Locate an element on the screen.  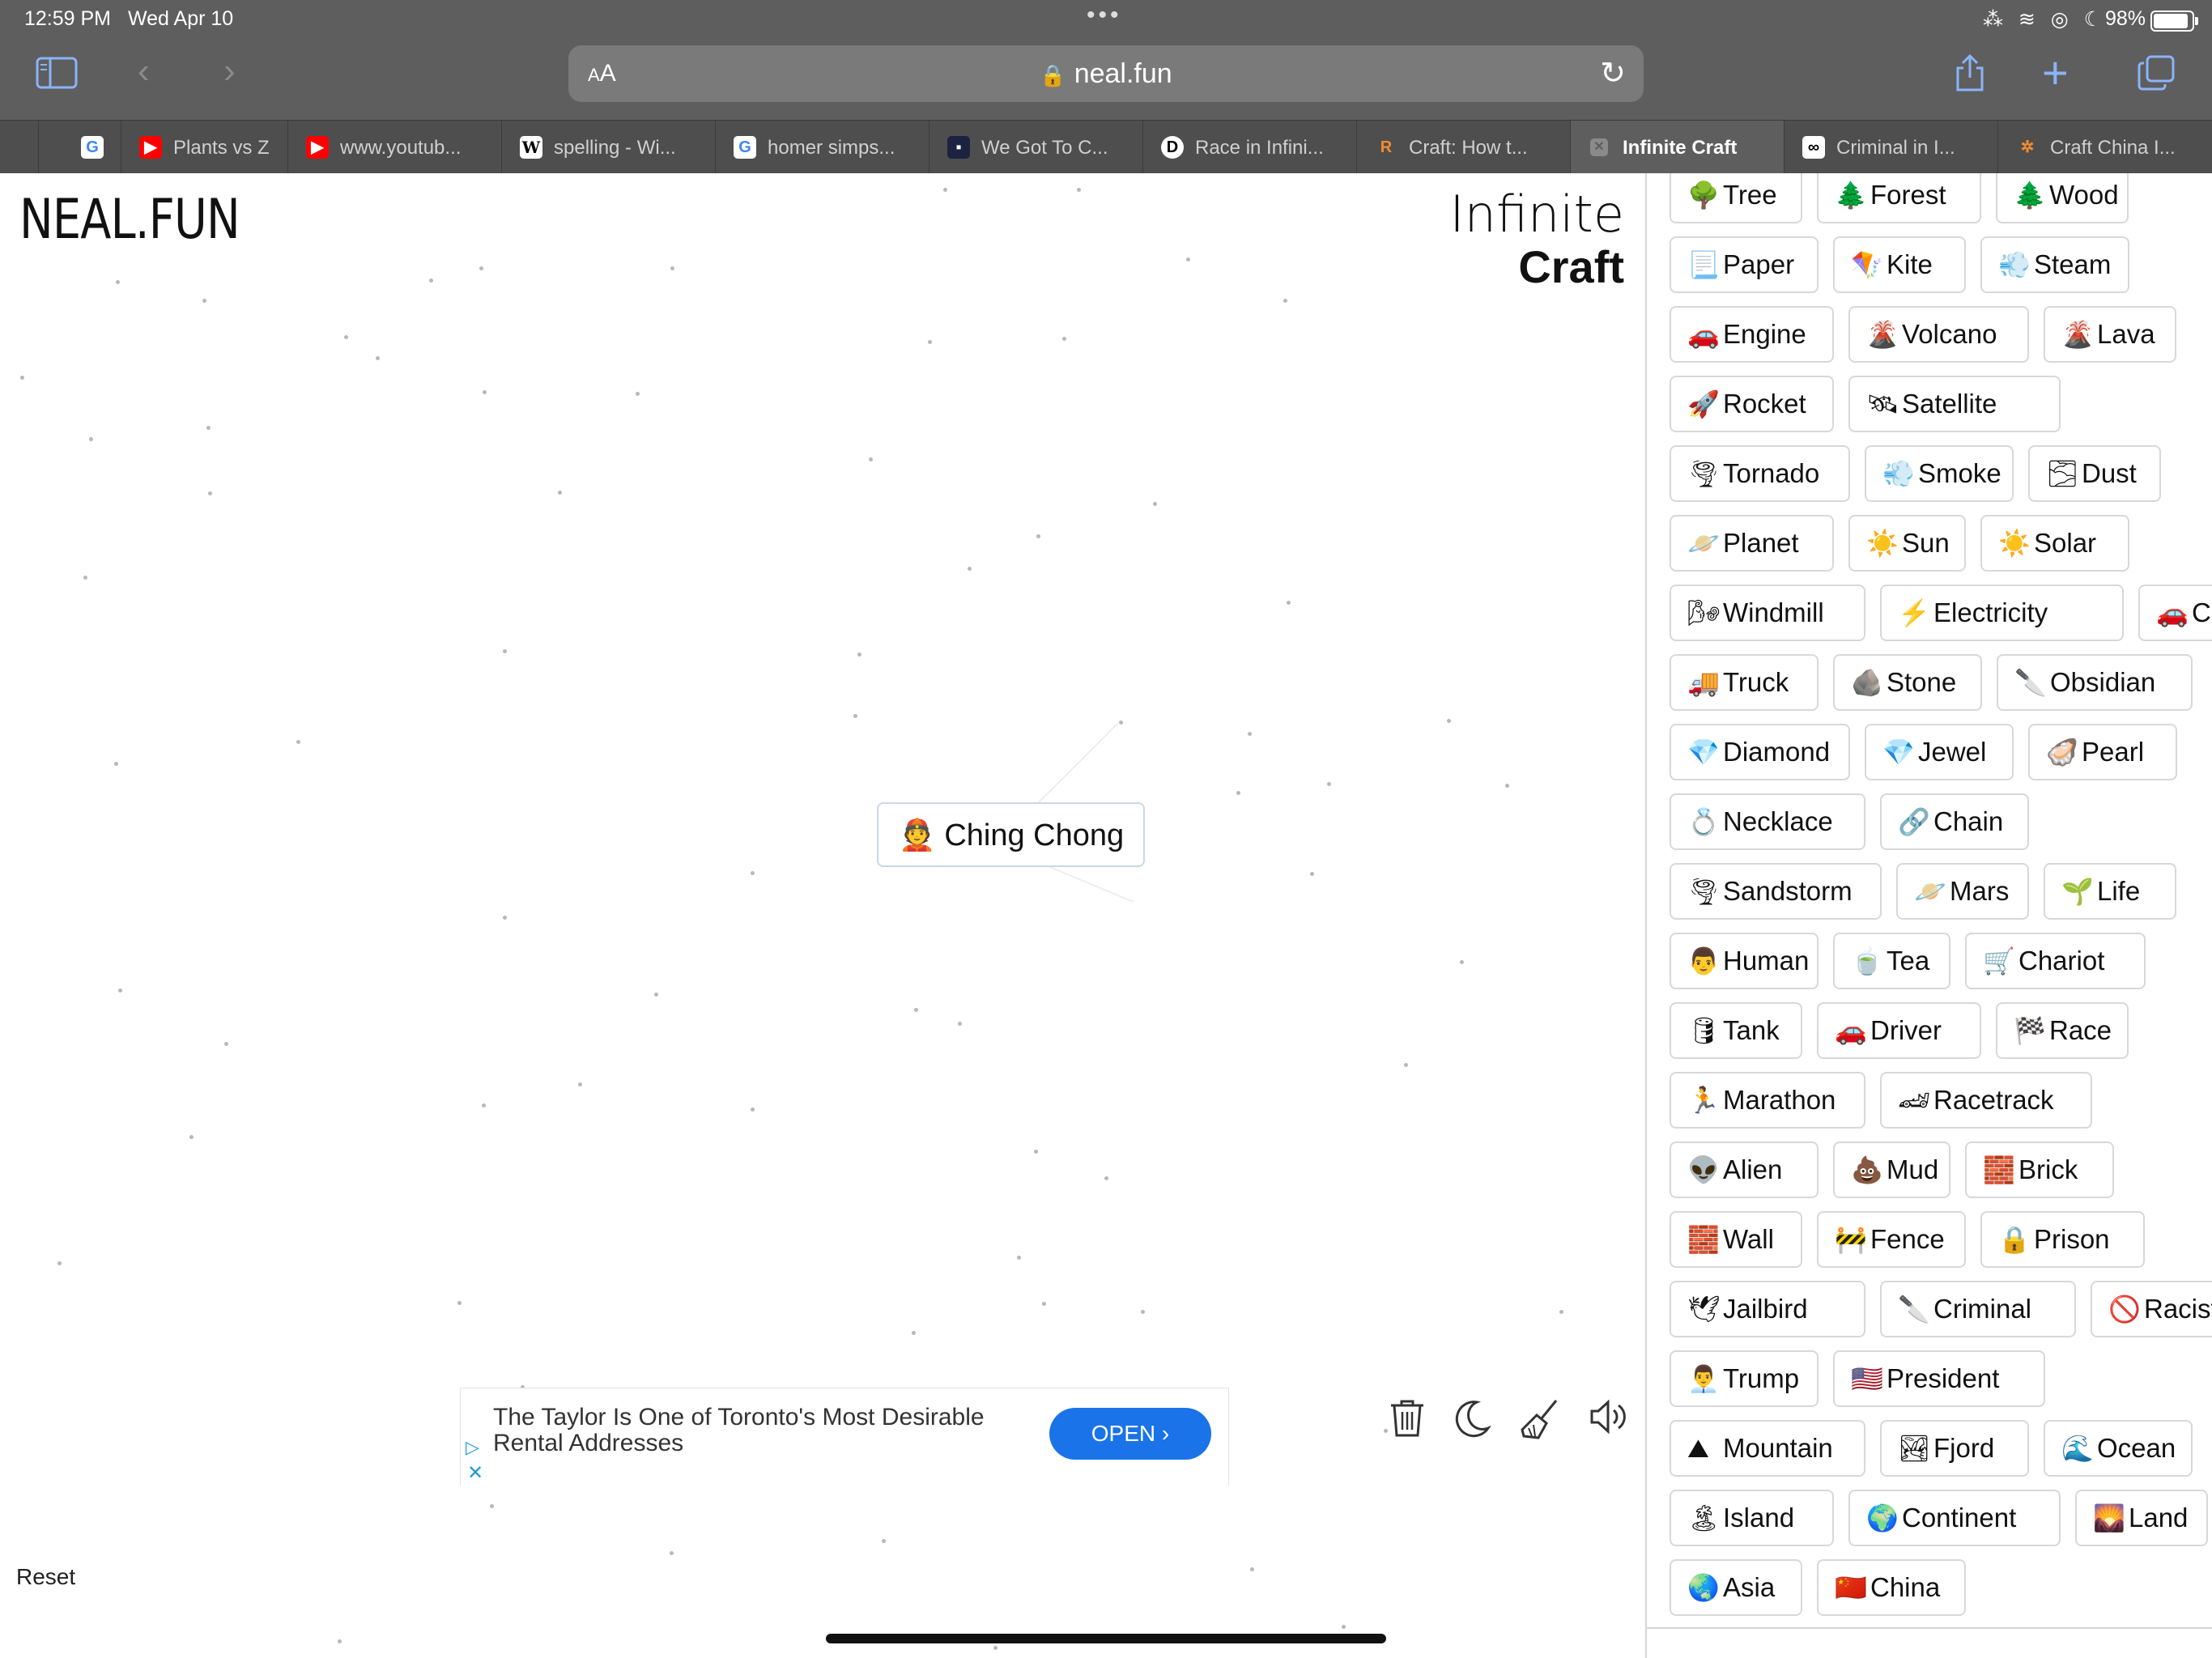
tab-partial: W is located at coordinates (27, 147).